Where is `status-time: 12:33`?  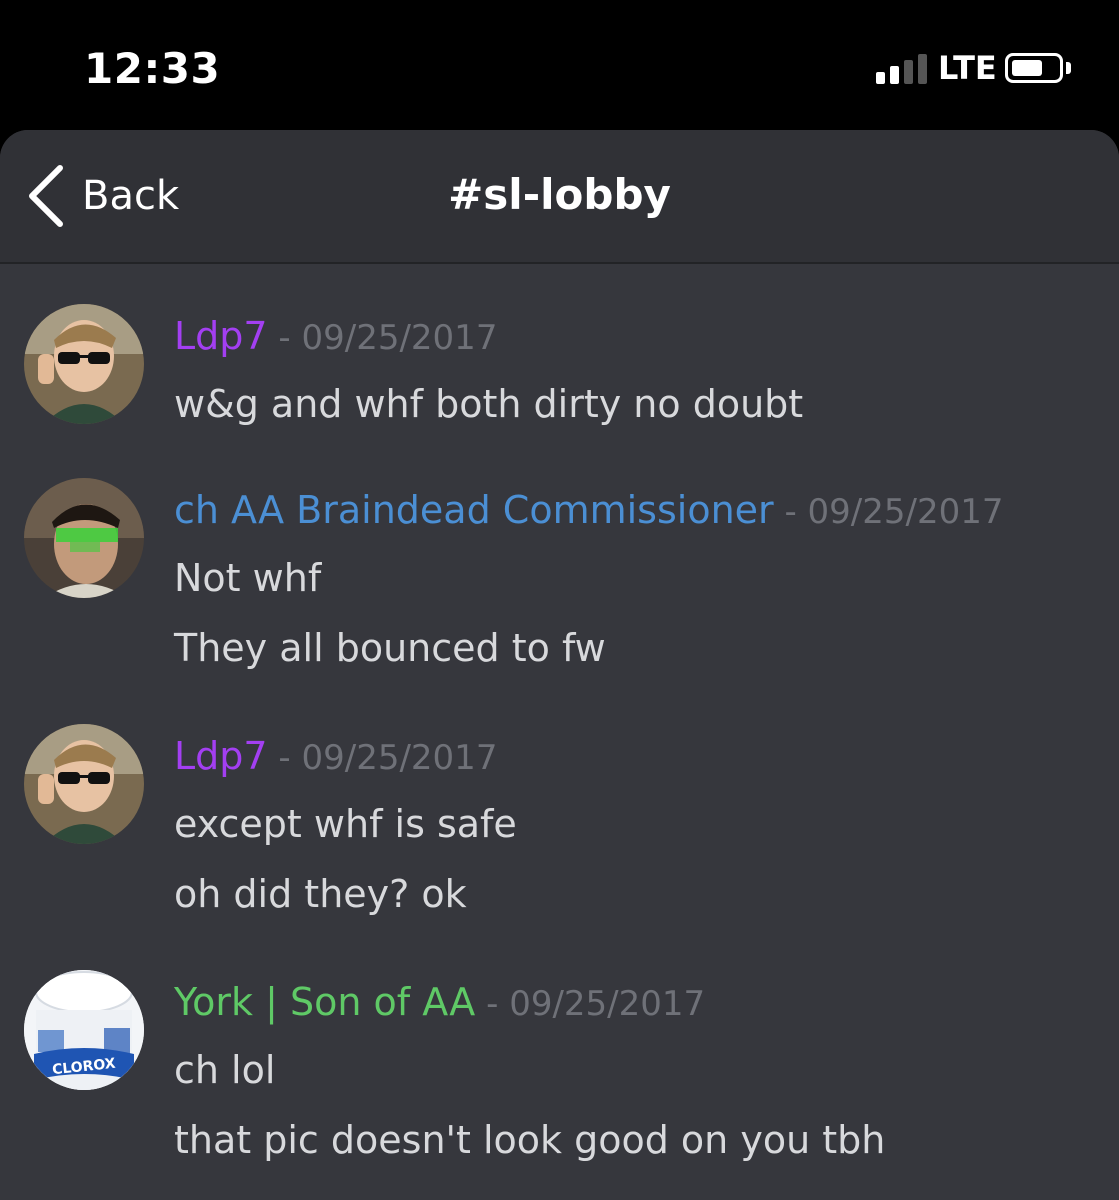
status-time: 12:33 is located at coordinates (152, 68).